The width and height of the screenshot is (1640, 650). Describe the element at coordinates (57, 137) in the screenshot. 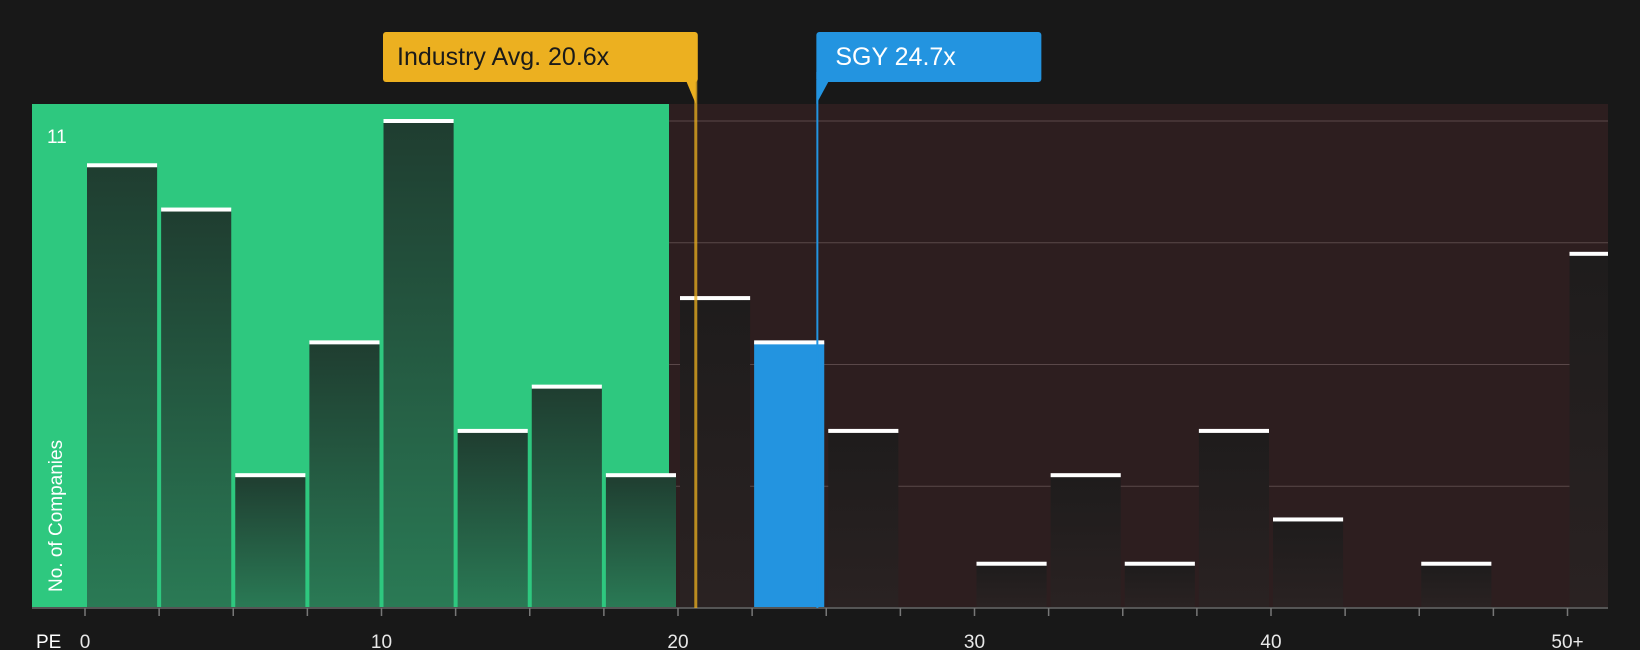

I see `y-tick-label-max: 11` at that location.